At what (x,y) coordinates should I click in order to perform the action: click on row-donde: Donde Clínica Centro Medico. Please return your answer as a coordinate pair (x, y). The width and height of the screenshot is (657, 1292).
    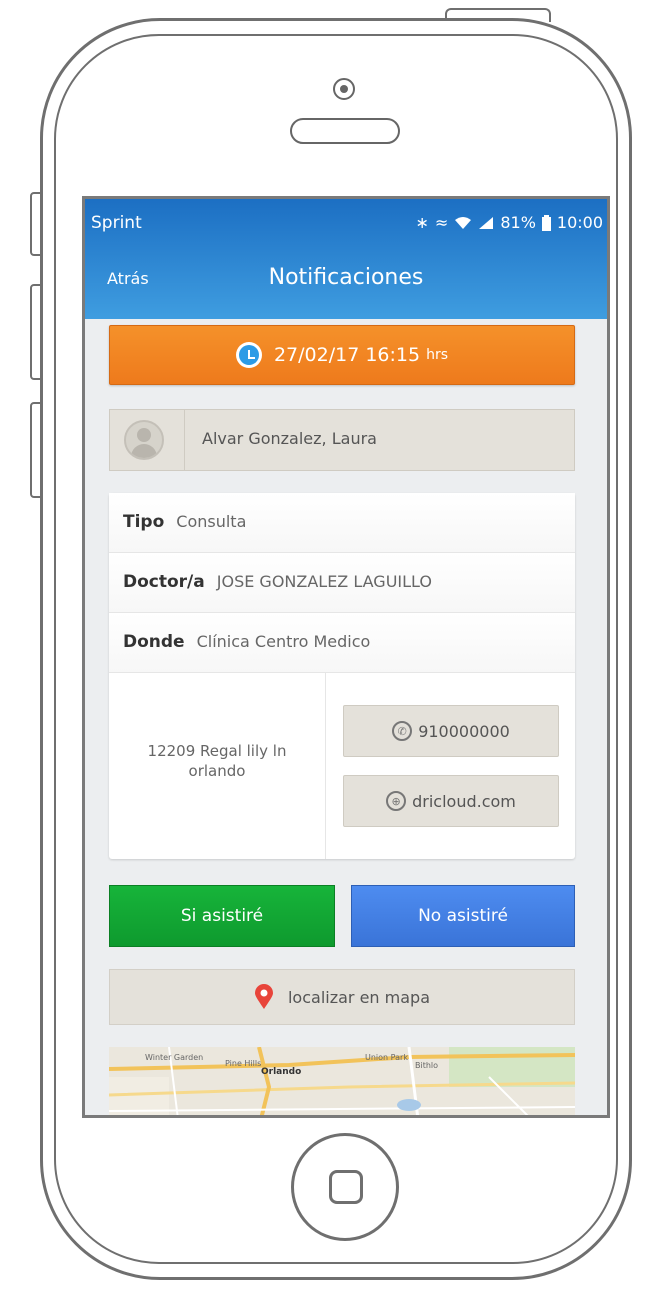
    Looking at the image, I should click on (342, 643).